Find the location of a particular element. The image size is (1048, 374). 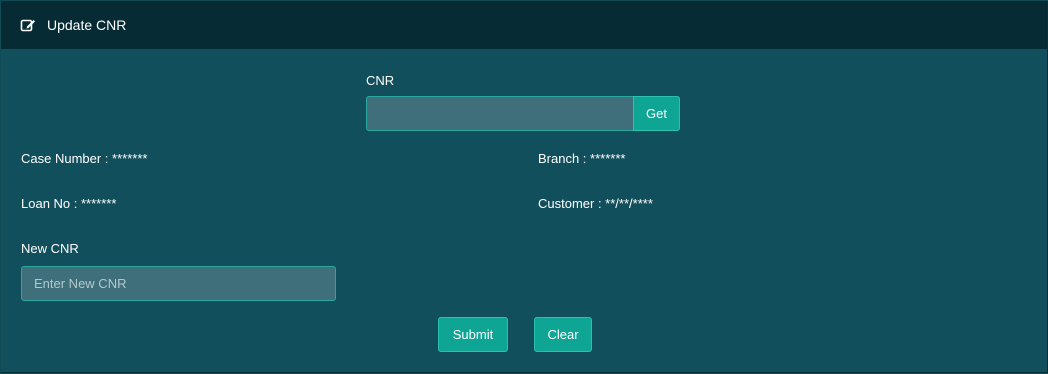

case-number-text: Case Number : ******* is located at coordinates (84, 158).